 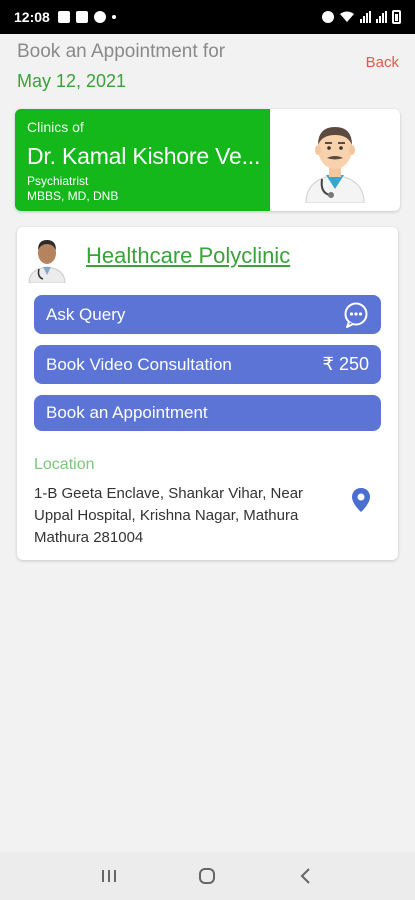 I want to click on system-nav-bar, so click(x=207, y=876).